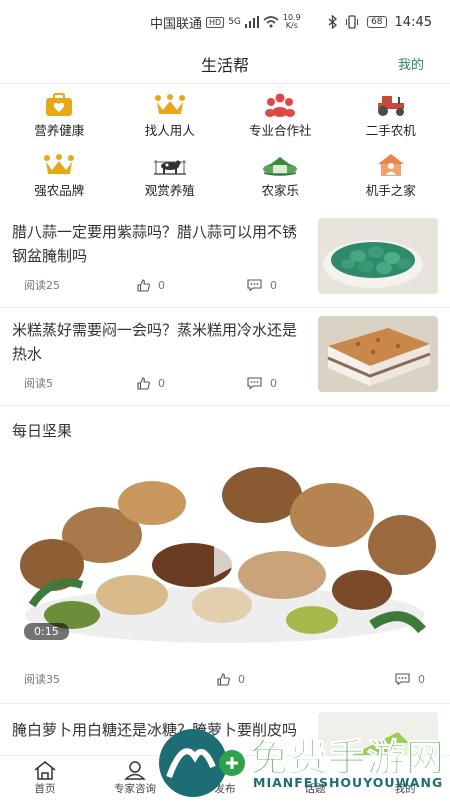 This screenshot has height=804, width=450. I want to click on video-meta: 阅读35 0 0, so click(225, 677).